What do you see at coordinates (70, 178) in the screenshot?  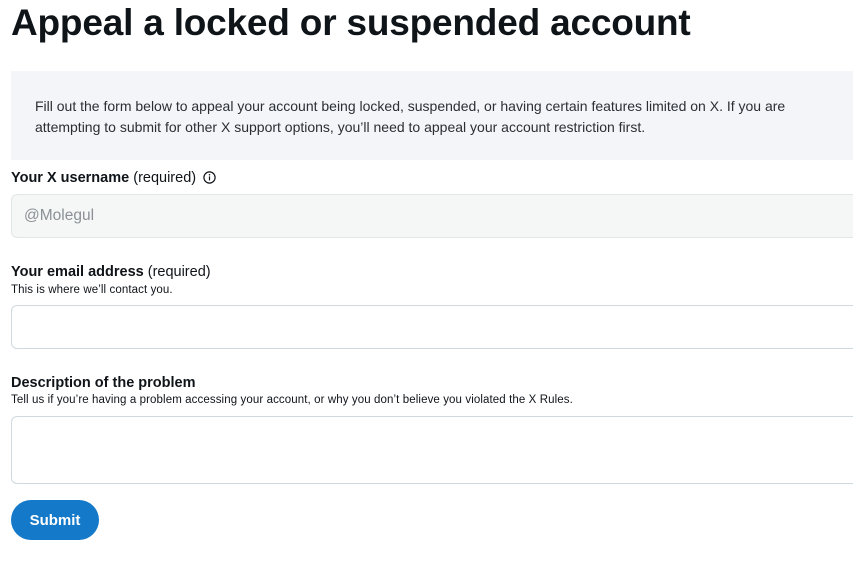 I see `username-label-text: Your X username` at bounding box center [70, 178].